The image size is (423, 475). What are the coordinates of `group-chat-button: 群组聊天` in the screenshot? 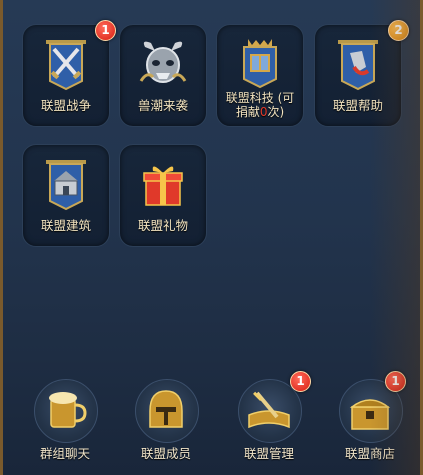 It's located at (65, 424).